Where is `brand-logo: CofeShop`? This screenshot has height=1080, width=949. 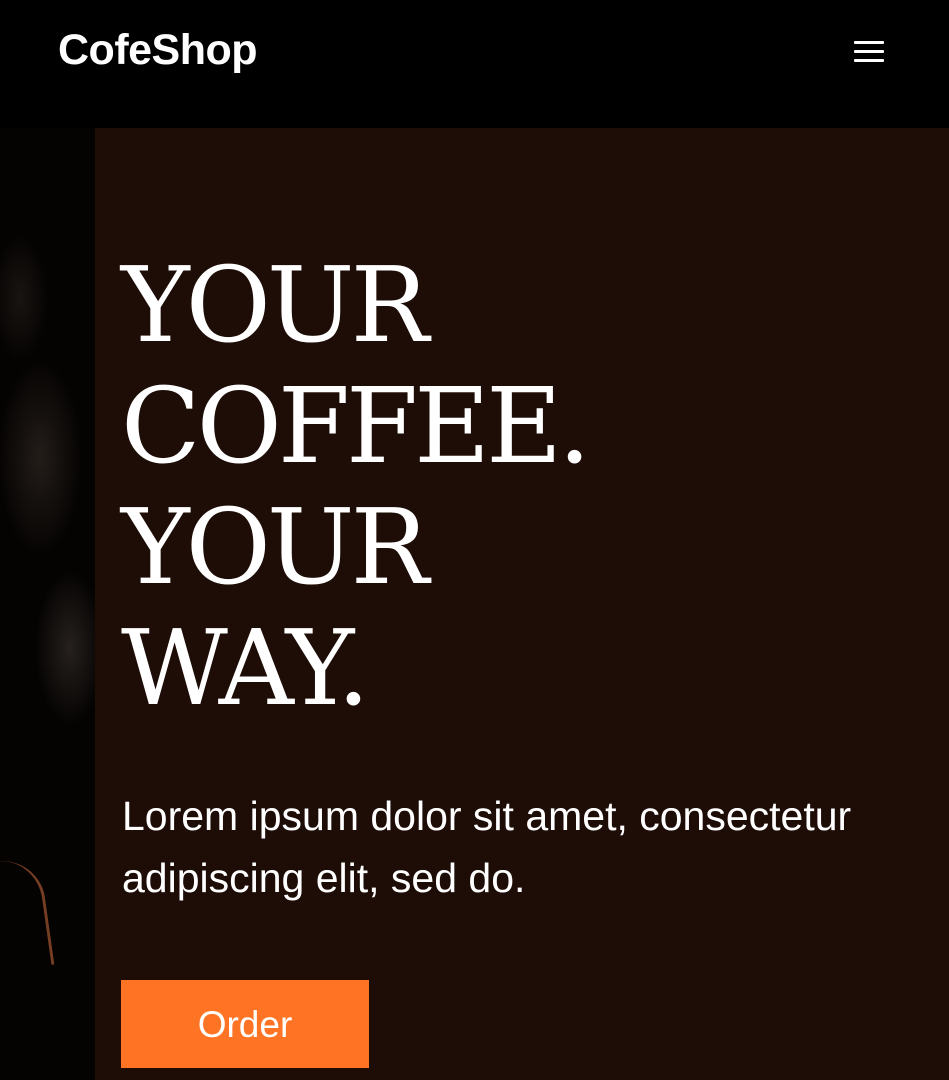 brand-logo: CofeShop is located at coordinates (158, 50).